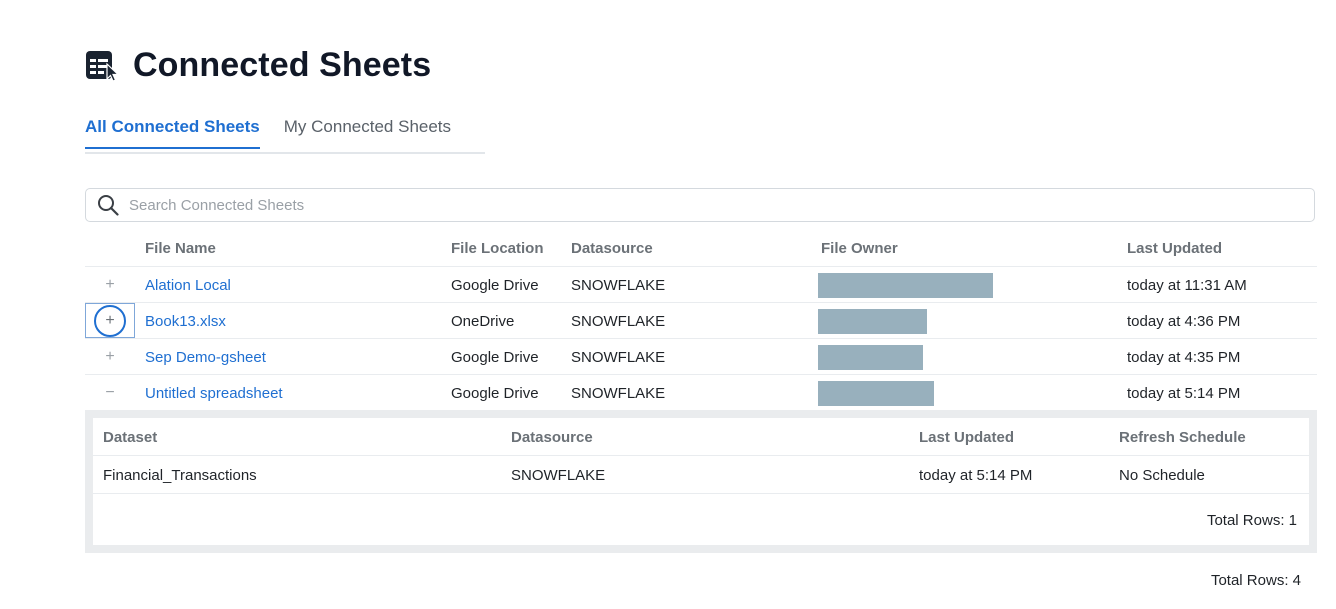 The height and width of the screenshot is (609, 1336). Describe the element at coordinates (1182, 437) in the screenshot. I see `column-header-refresh-schedule: Refresh Schedule` at that location.